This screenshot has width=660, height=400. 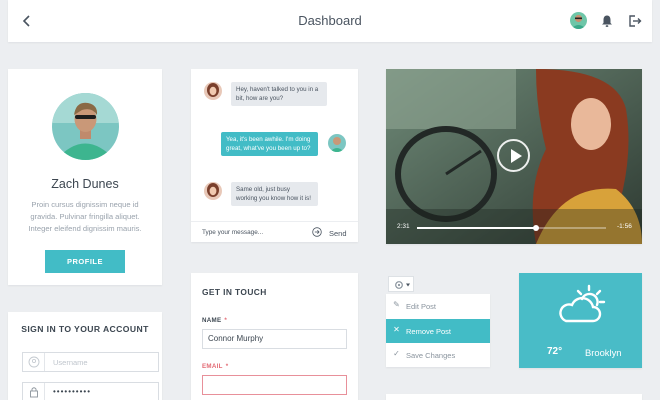 What do you see at coordinates (582, 303) in the screenshot?
I see `partly-cloudy-icon` at bounding box center [582, 303].